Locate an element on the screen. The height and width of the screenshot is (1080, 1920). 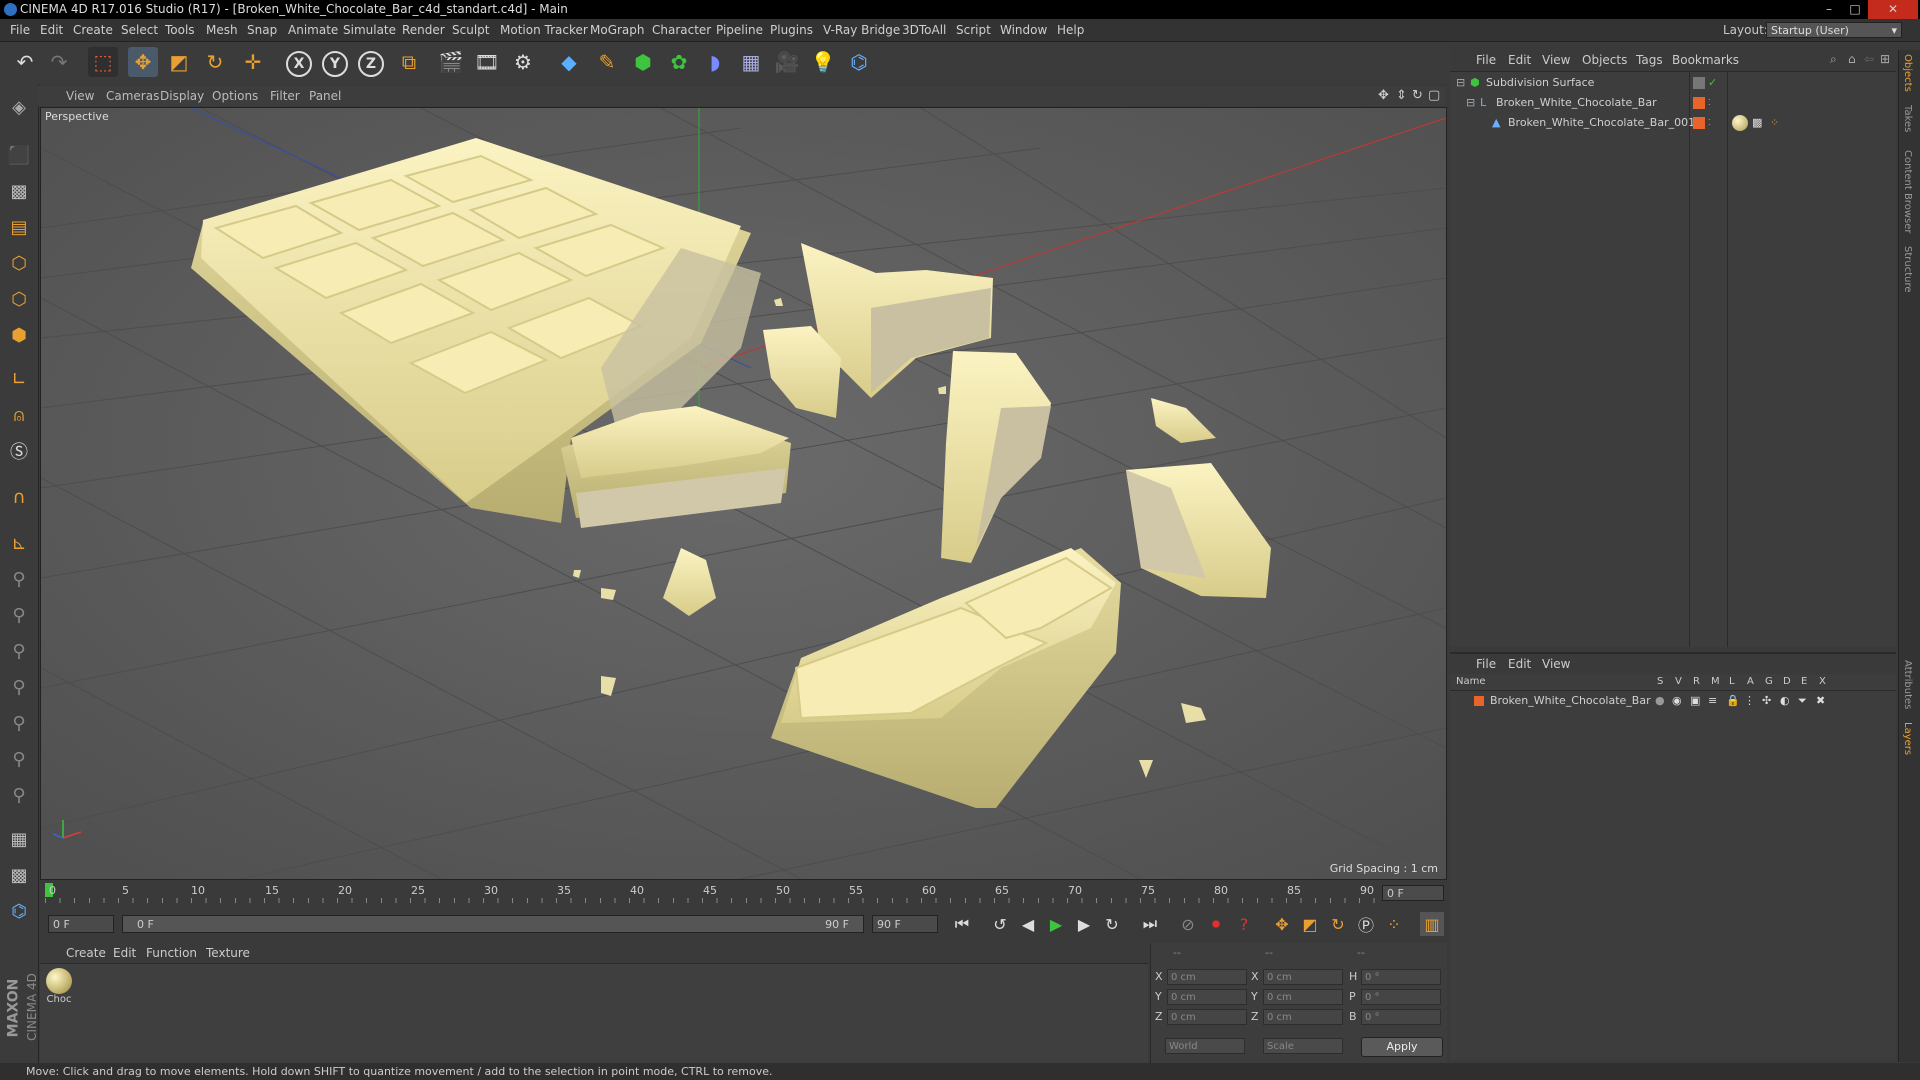
start-frame-field: 0 F is located at coordinates (81, 924).